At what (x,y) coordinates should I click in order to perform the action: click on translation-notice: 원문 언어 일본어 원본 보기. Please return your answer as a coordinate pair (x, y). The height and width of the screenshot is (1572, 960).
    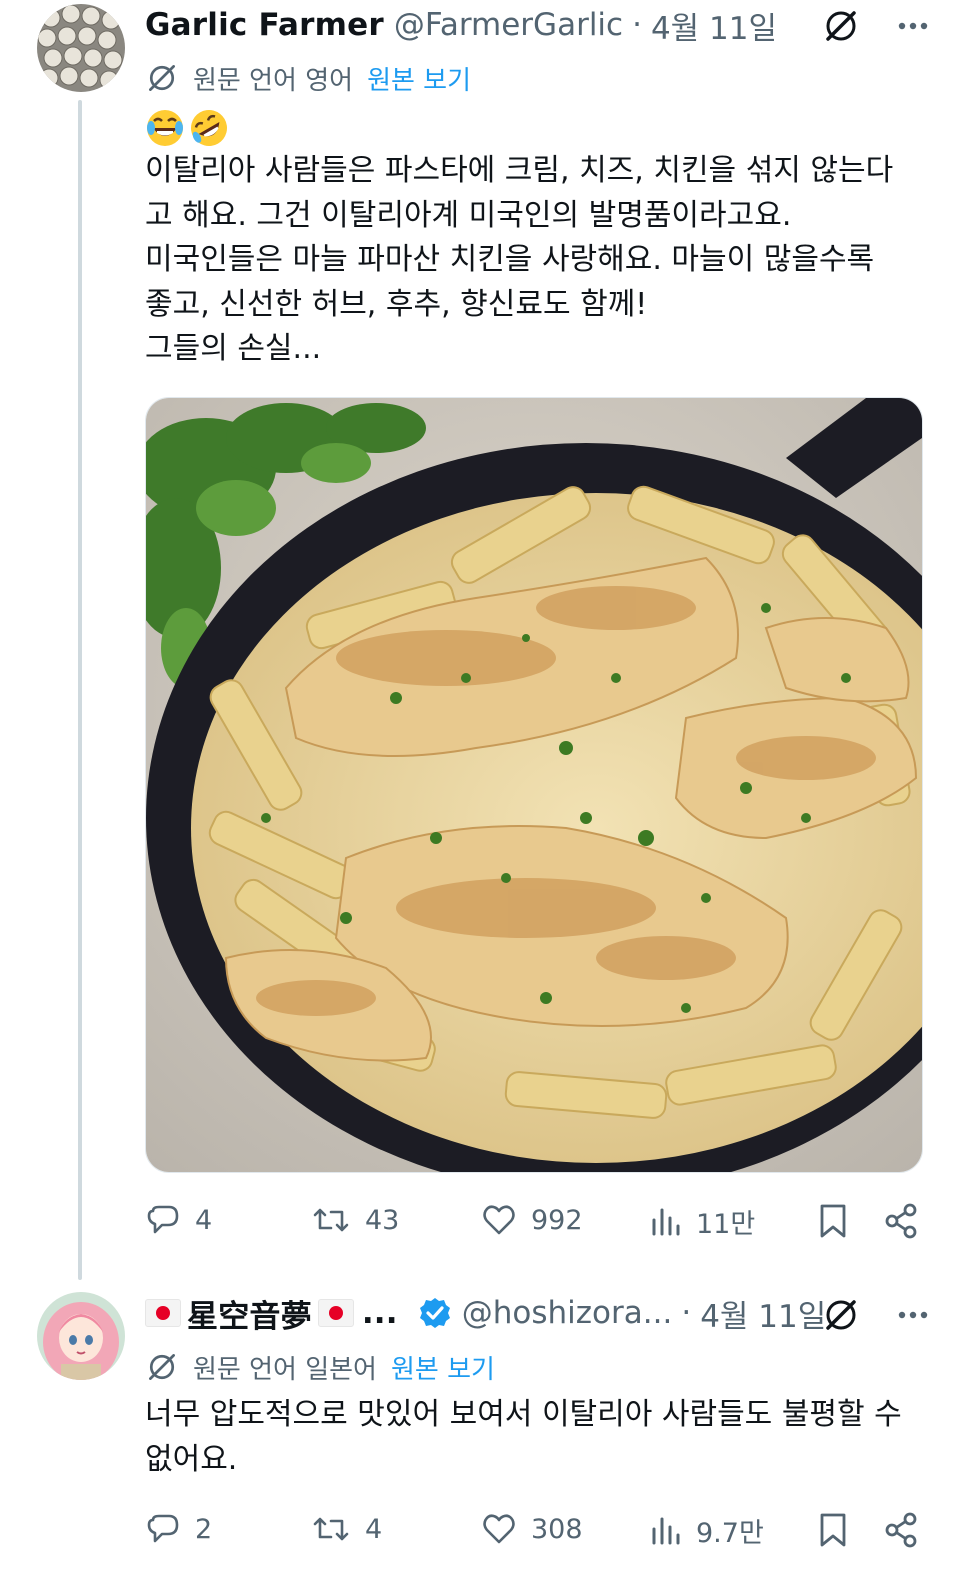
    Looking at the image, I should click on (320, 1367).